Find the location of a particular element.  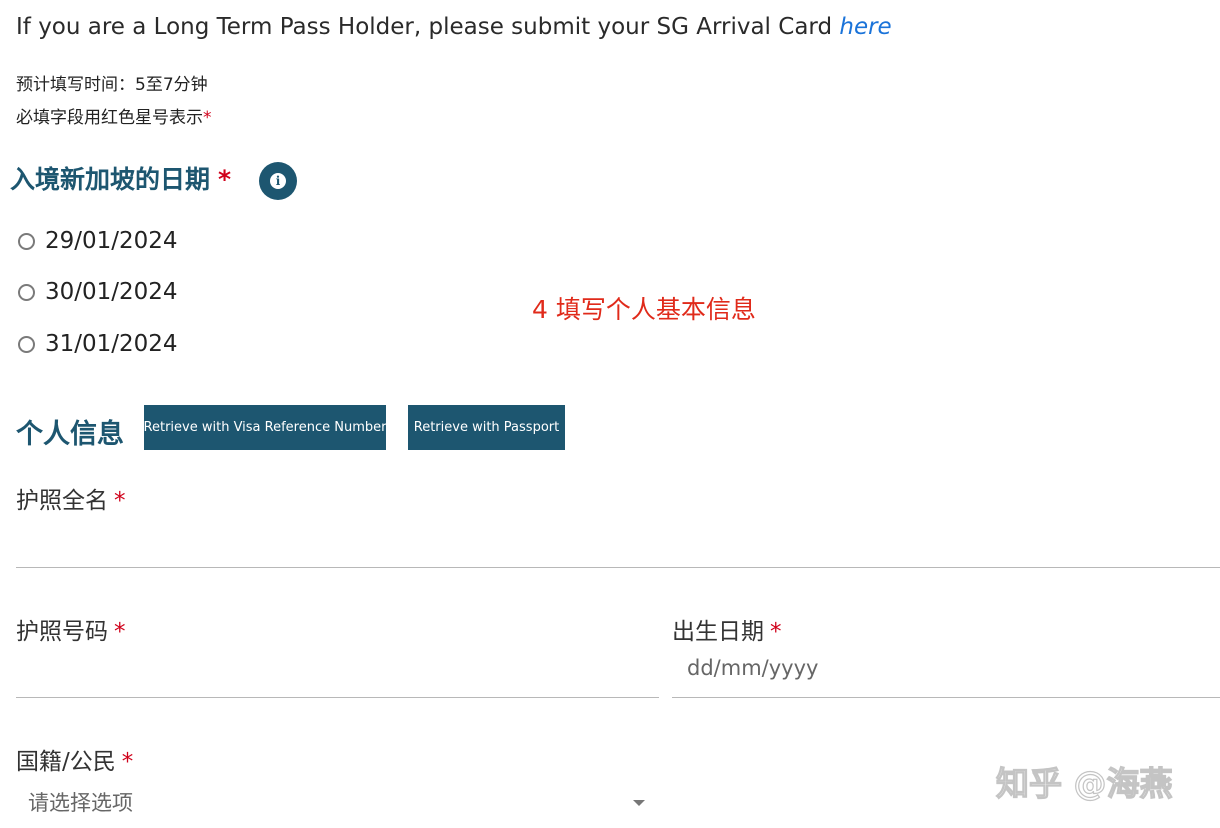

passport-number-label-text: 护照号码 is located at coordinates (62, 632).